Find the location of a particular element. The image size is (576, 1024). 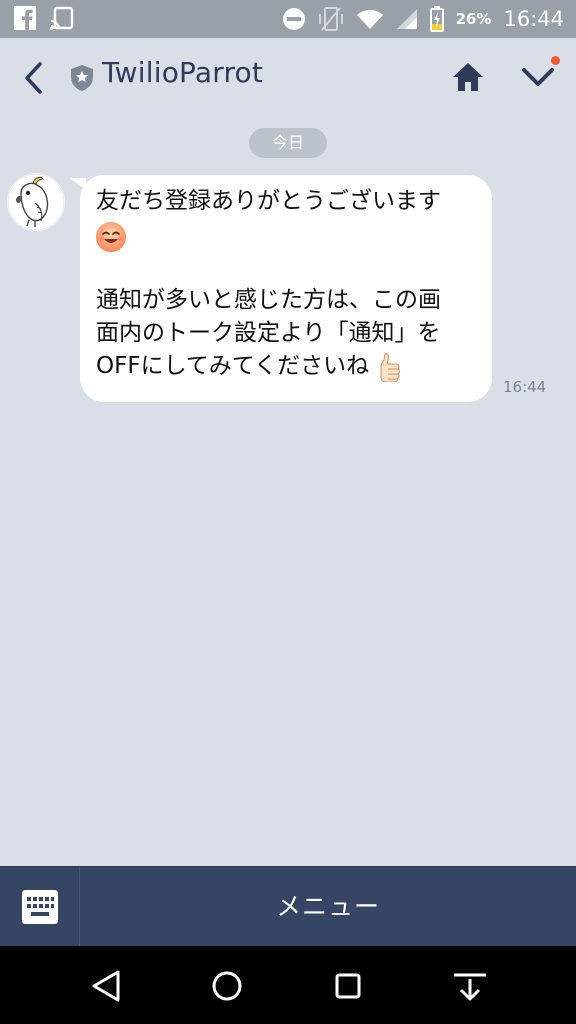

notification-dot is located at coordinates (555, 60).